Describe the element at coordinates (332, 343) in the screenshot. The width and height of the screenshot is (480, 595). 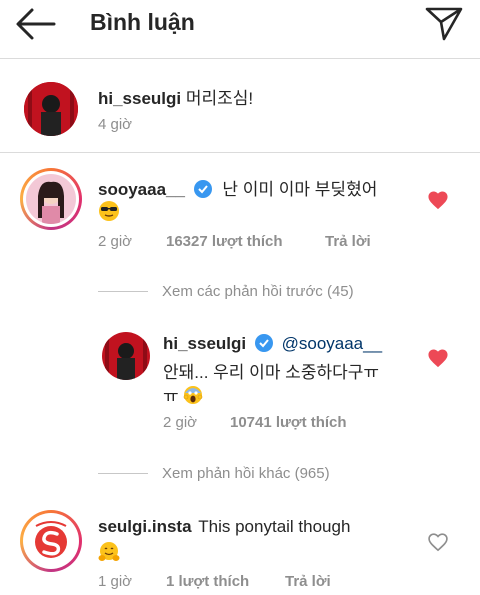
I see `mention-link: @sooyaaa__` at that location.